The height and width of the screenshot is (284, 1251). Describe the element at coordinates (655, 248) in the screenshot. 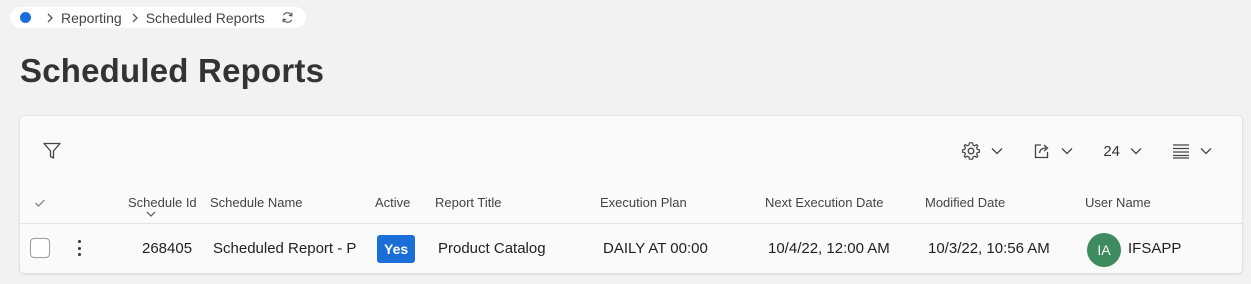

I see `cell-execution-plan: DAILY AT 00:00` at that location.